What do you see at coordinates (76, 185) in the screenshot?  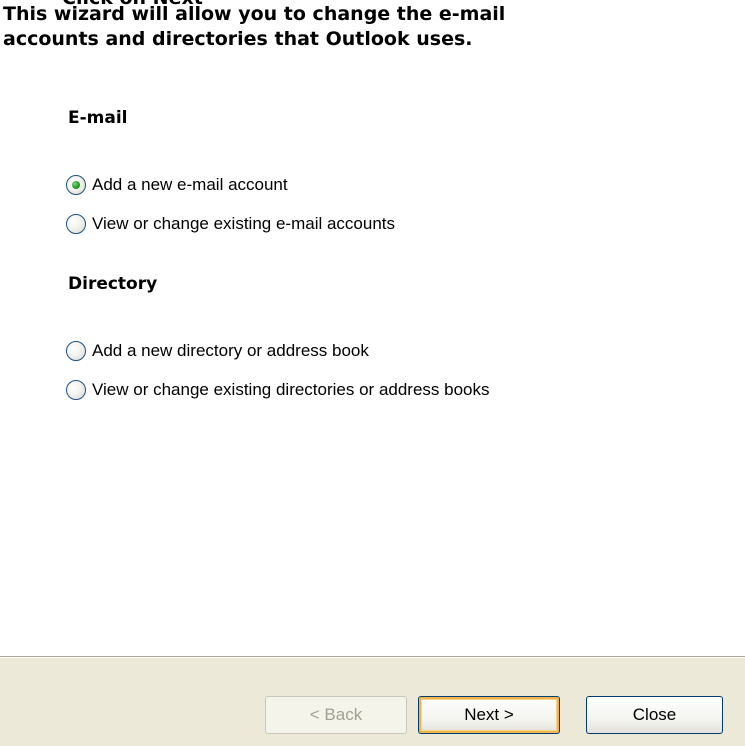 I see `radio-button-selected-icon` at bounding box center [76, 185].